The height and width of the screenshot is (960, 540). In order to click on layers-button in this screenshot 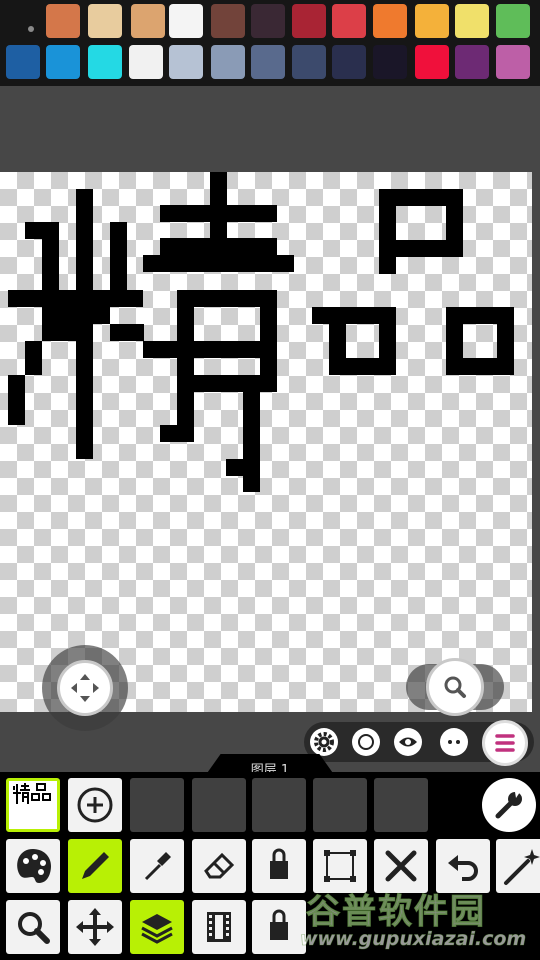, I will do `click(157, 927)`.